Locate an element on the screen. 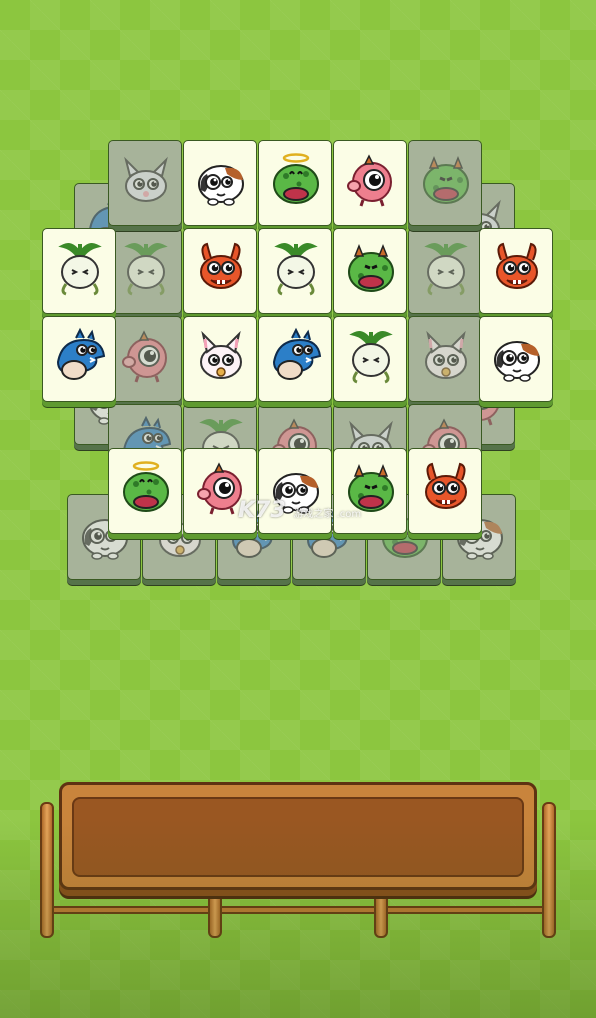 The height and width of the screenshot is (1018, 596). tray-frame is located at coordinates (298, 836).